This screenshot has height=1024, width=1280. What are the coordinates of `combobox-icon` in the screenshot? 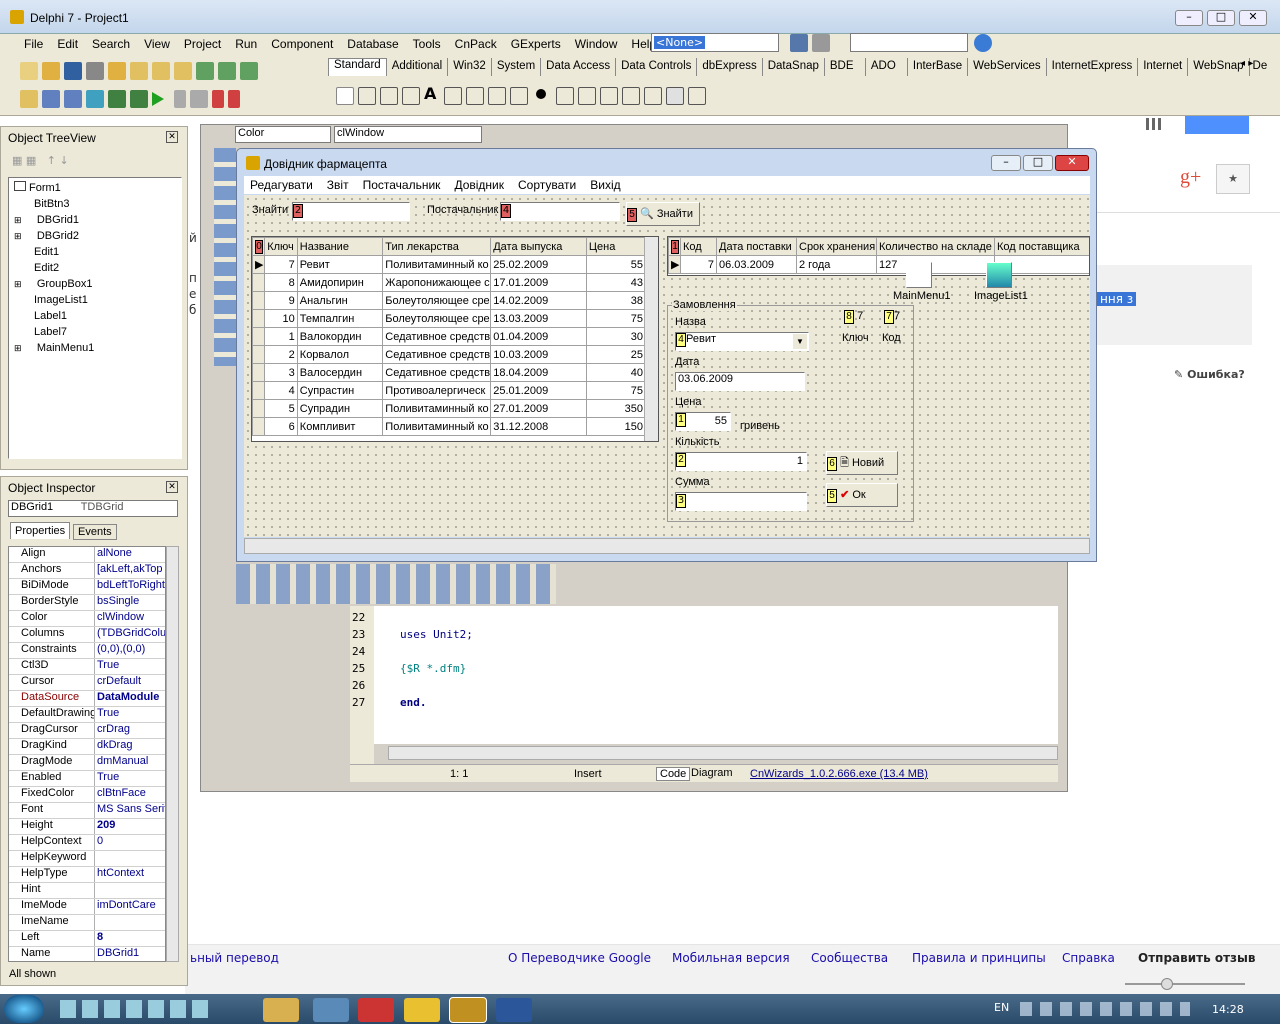 It's located at (587, 96).